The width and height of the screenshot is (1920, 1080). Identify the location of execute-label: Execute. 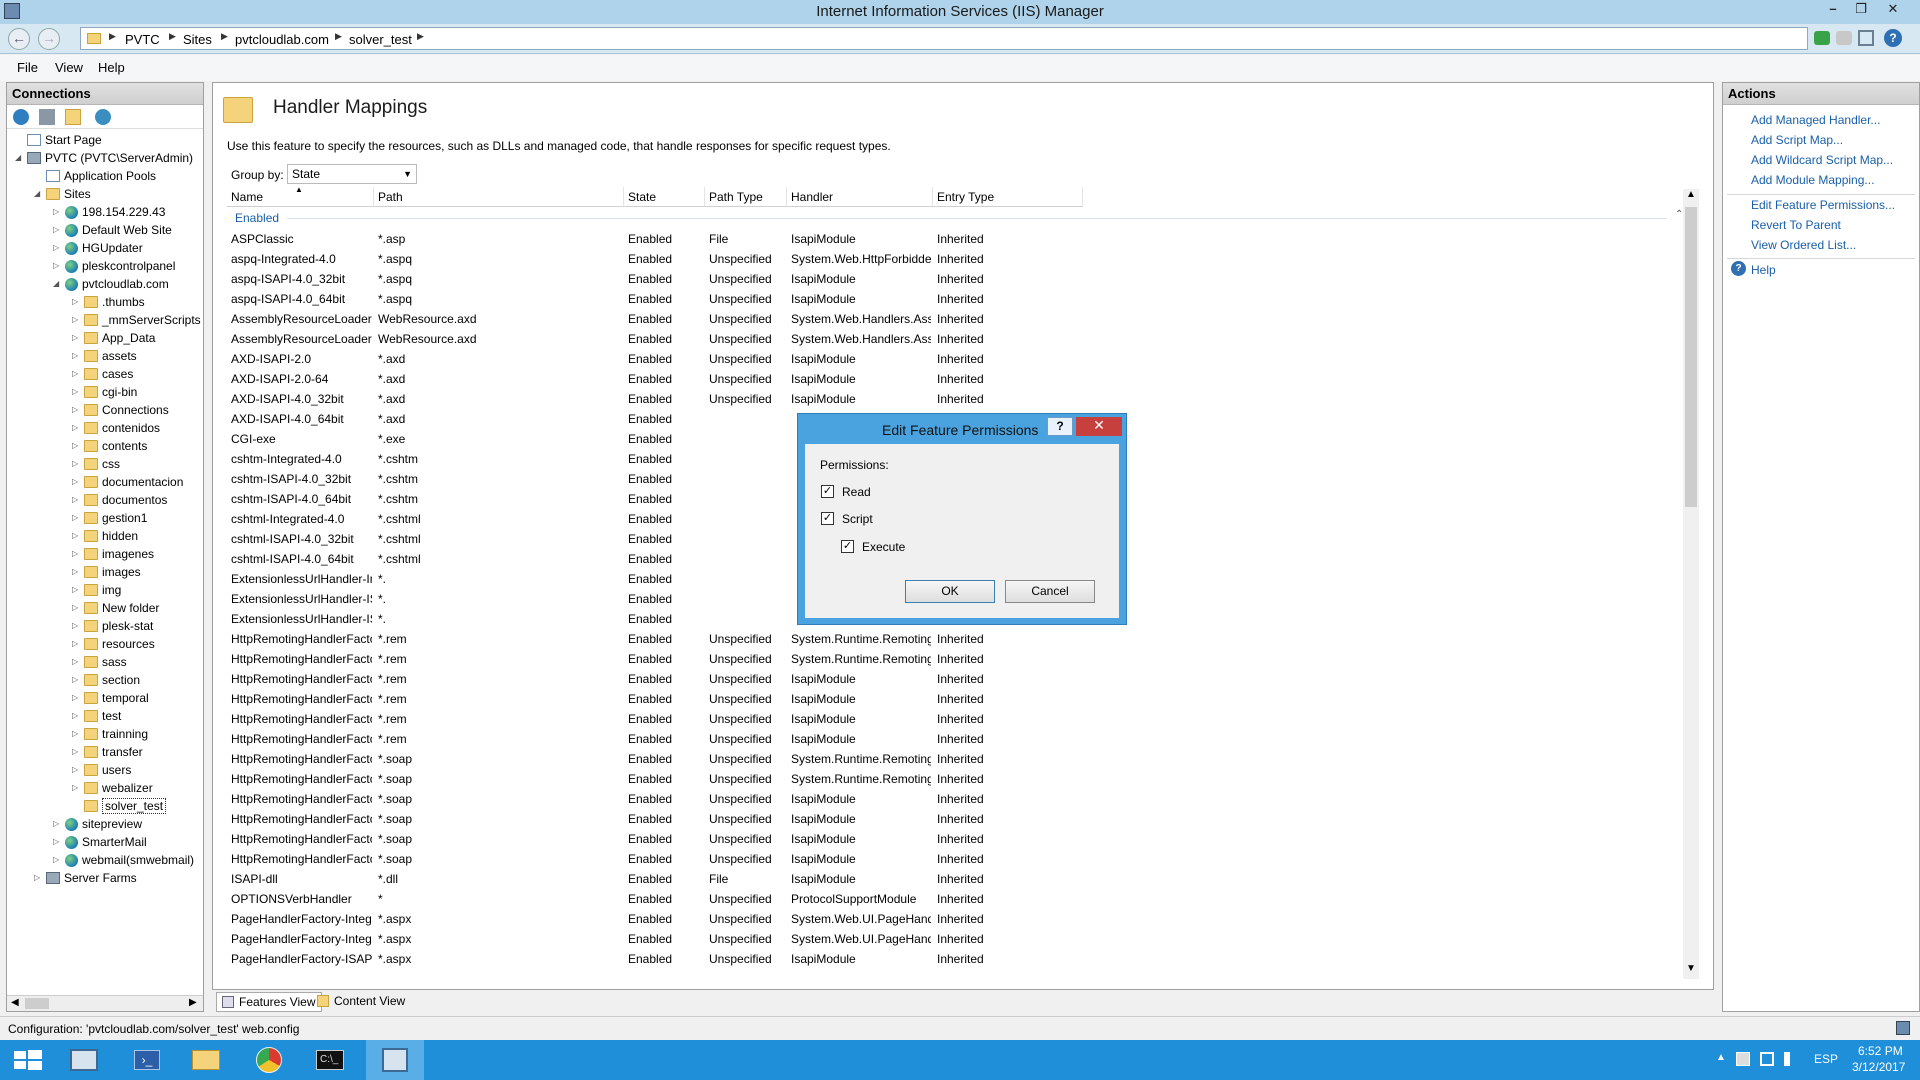
(883, 547).